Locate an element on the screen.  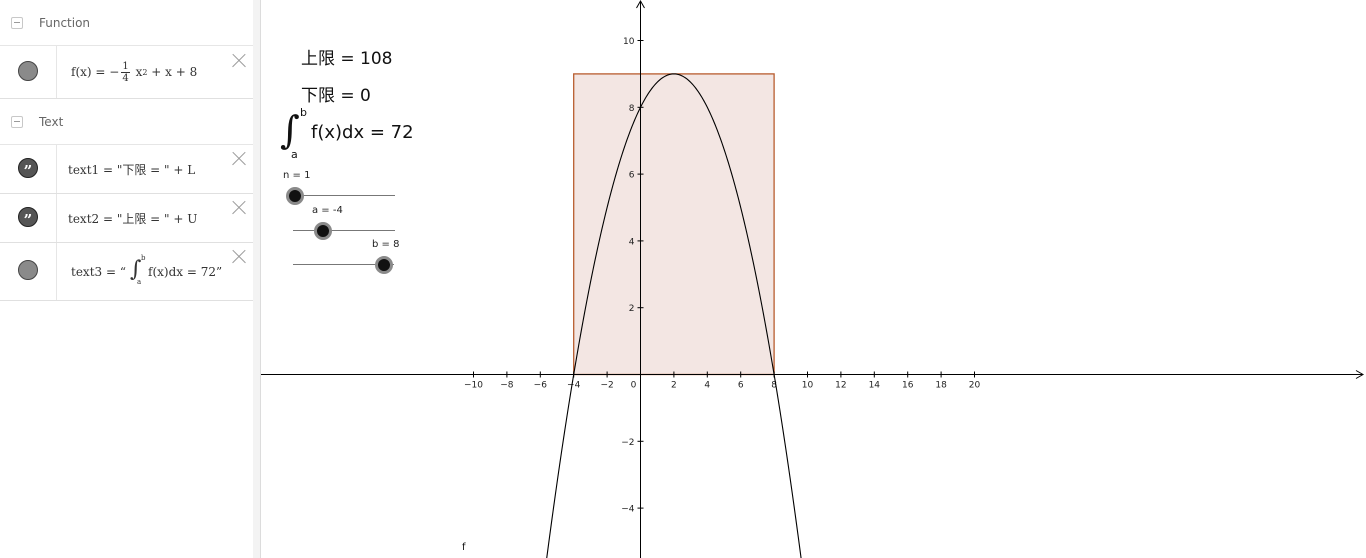
curve-label: f is located at coordinates (464, 547).